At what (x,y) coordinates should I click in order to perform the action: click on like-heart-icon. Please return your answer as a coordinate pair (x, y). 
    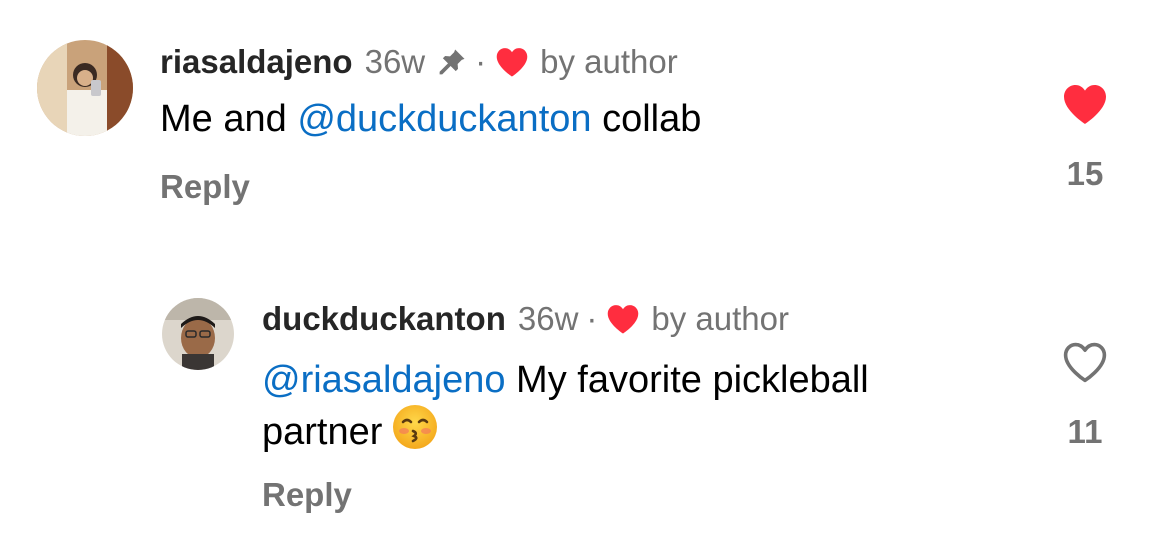
    Looking at the image, I should click on (1085, 106).